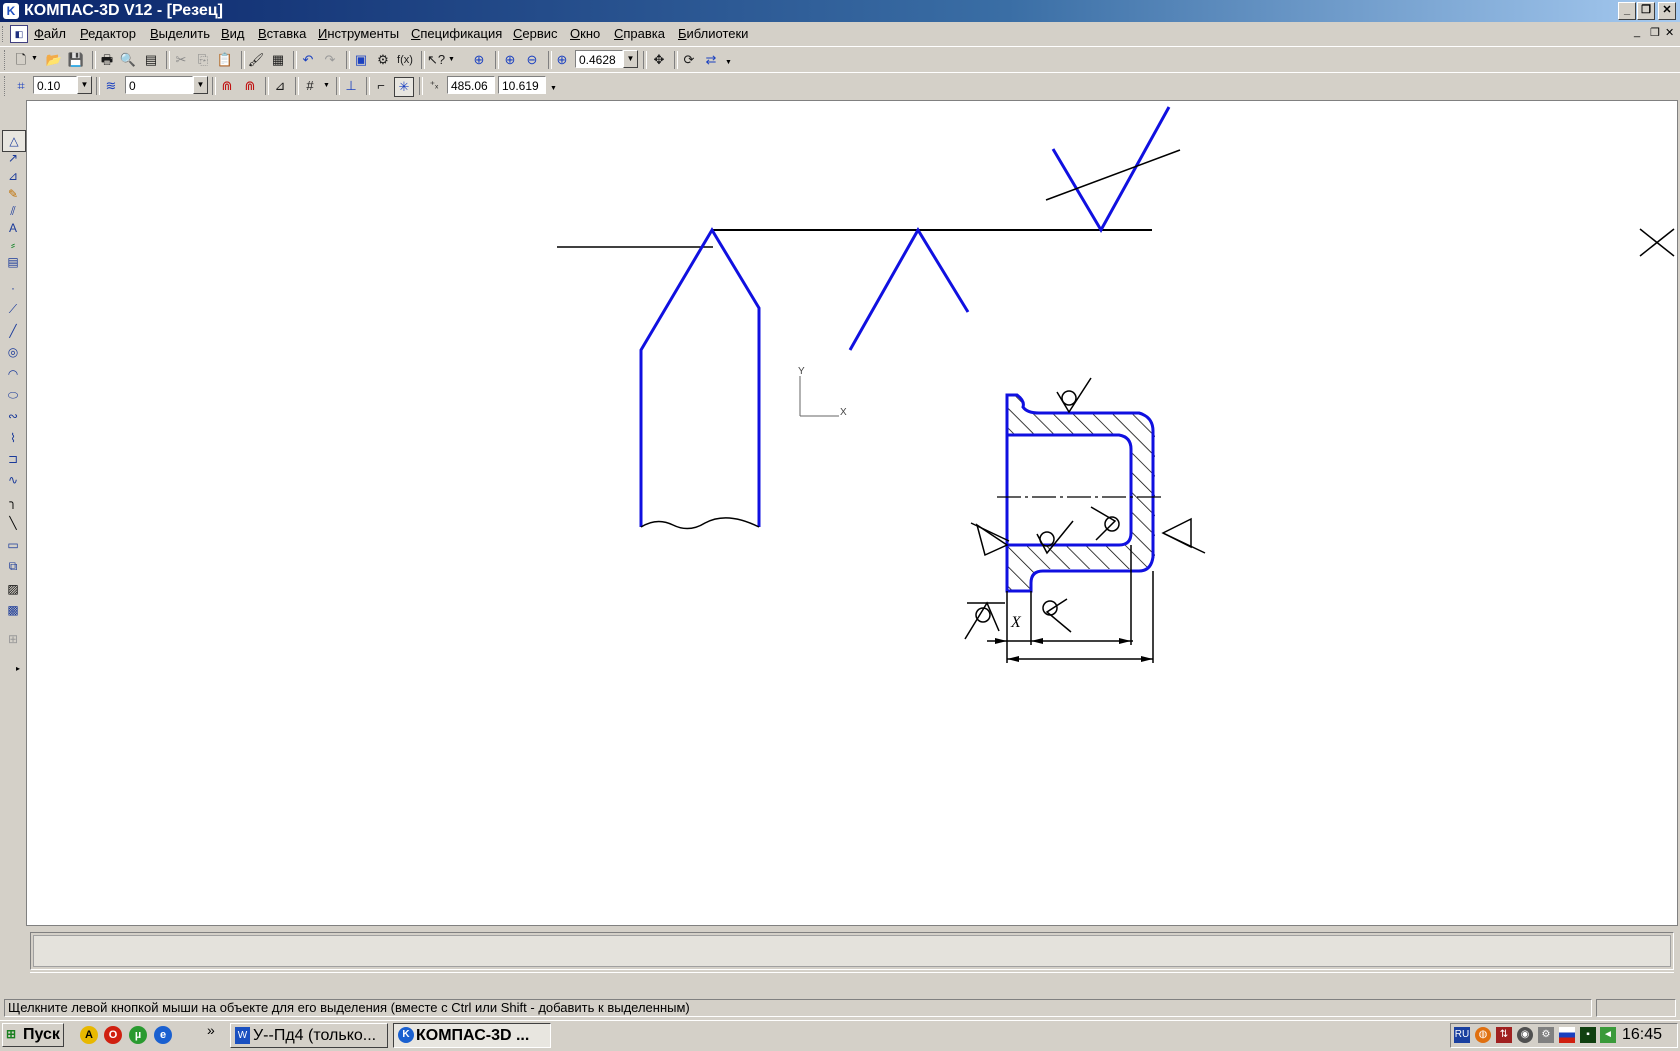 The height and width of the screenshot is (1051, 1680). What do you see at coordinates (13, 374) in the screenshot?
I see `arc-icon: ◠` at bounding box center [13, 374].